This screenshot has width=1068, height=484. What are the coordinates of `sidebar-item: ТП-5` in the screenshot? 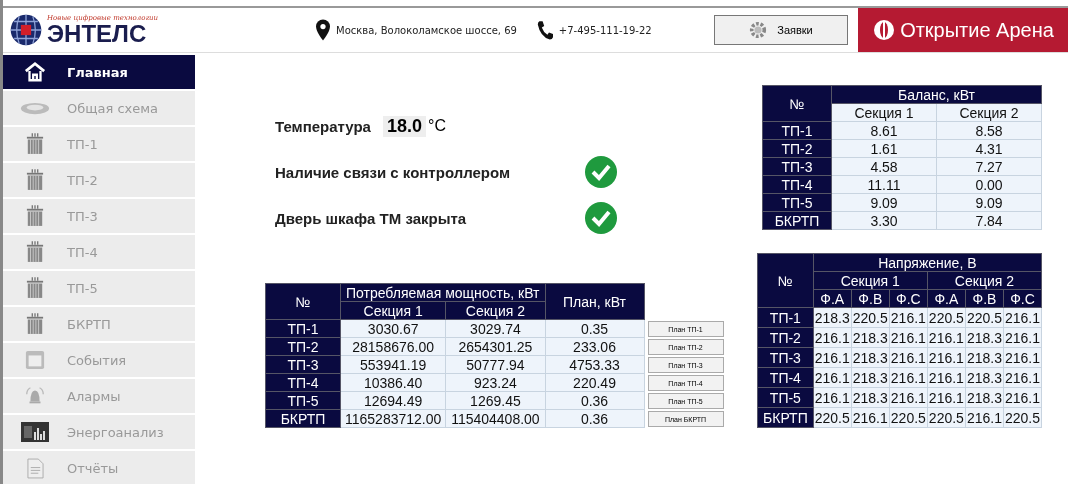 It's located at (99, 288).